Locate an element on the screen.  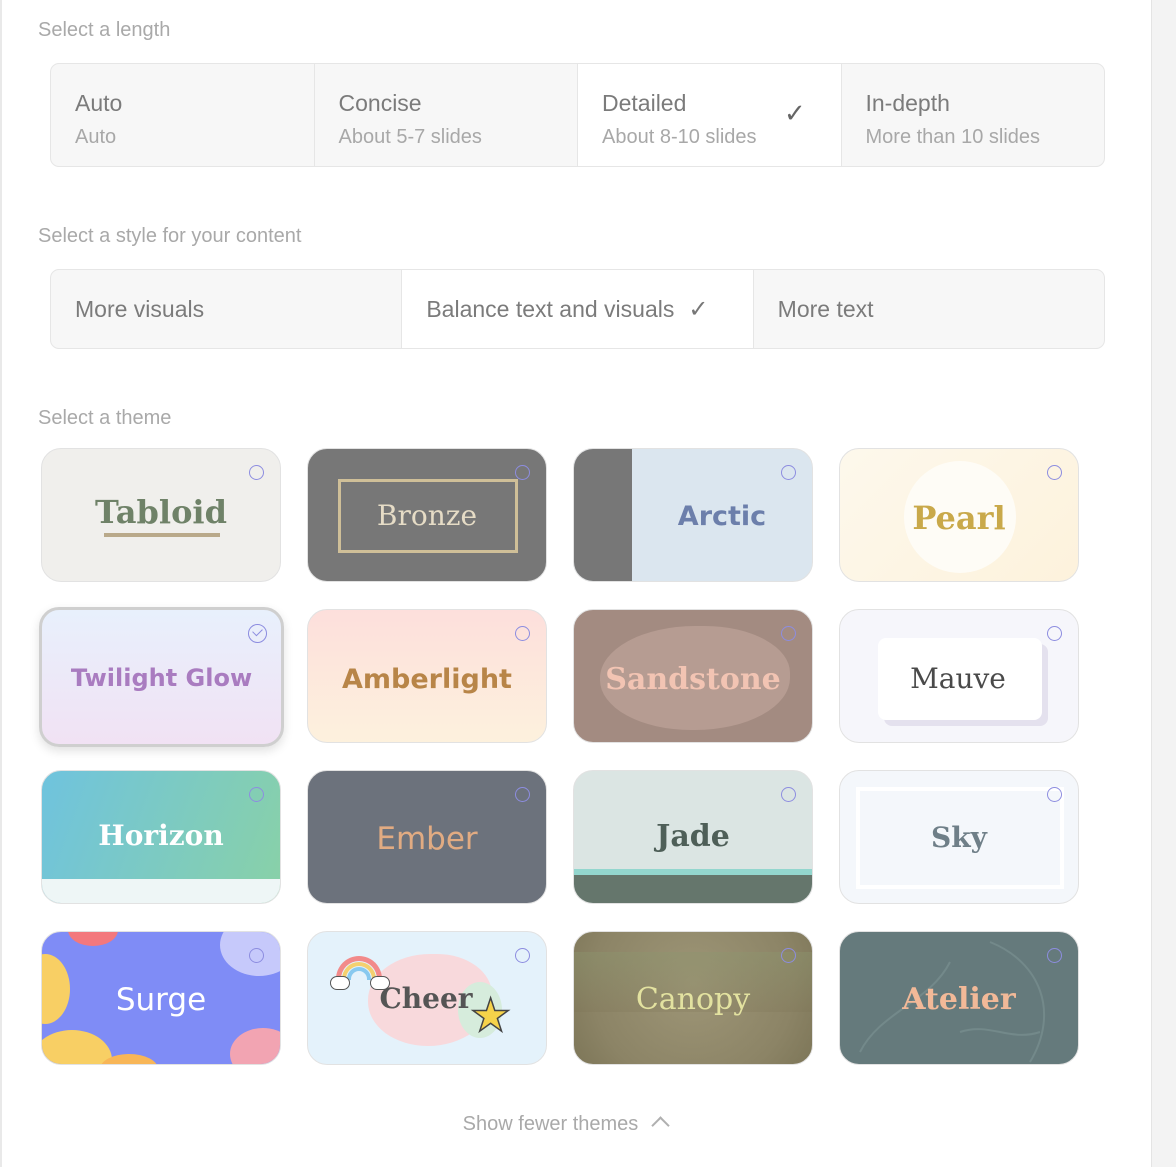
theme-name: Sandstone is located at coordinates (693, 679).